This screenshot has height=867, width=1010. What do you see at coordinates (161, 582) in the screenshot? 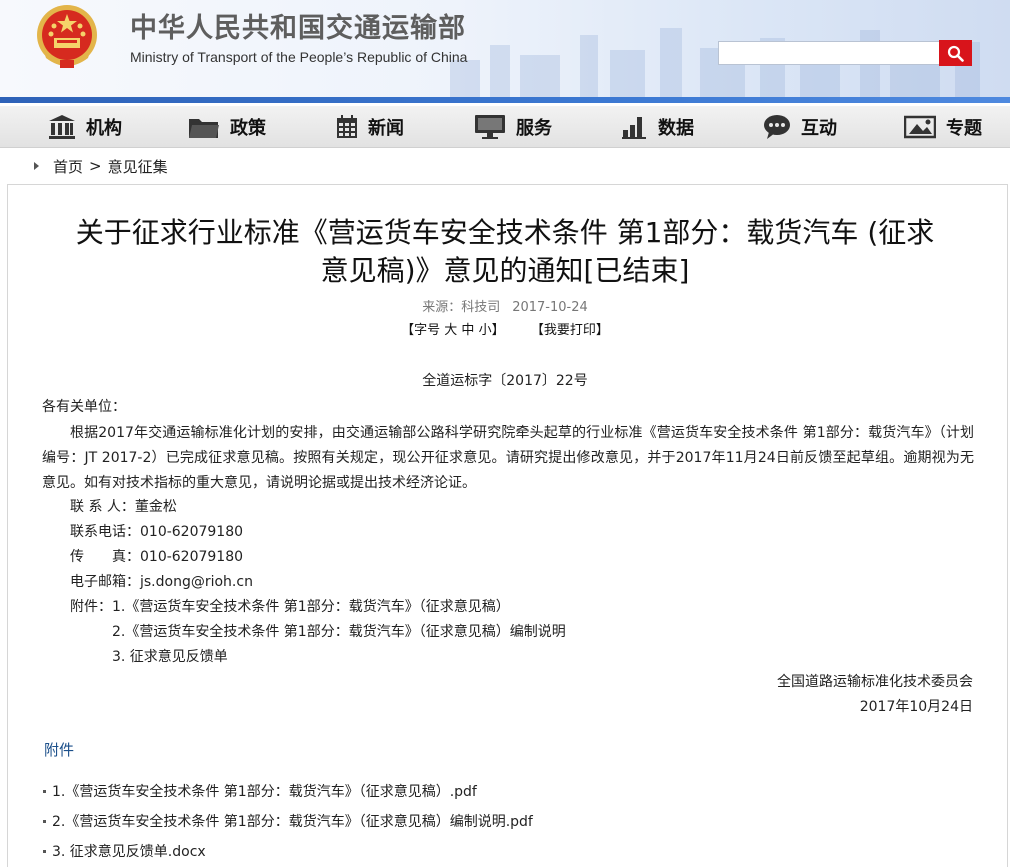
I see `contact-email: 电子邮箱：js.dong@rioh.cn` at bounding box center [161, 582].